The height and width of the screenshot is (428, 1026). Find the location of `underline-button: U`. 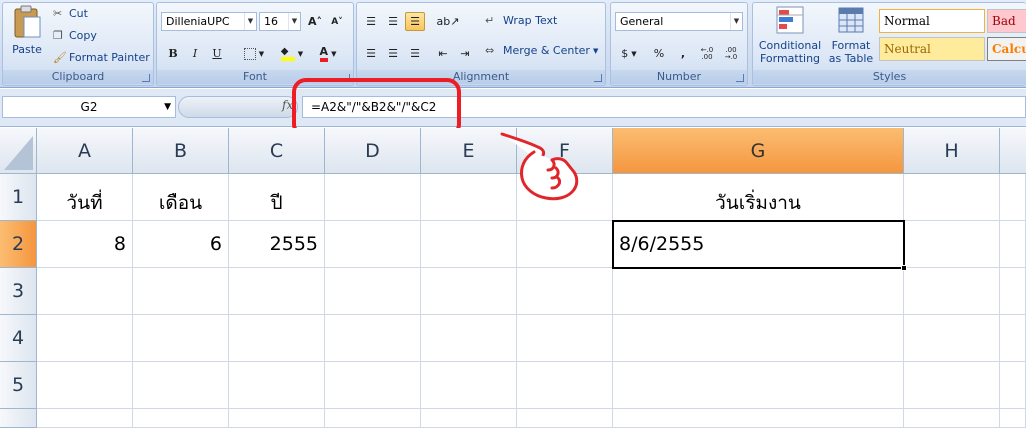

underline-button: U is located at coordinates (217, 53).